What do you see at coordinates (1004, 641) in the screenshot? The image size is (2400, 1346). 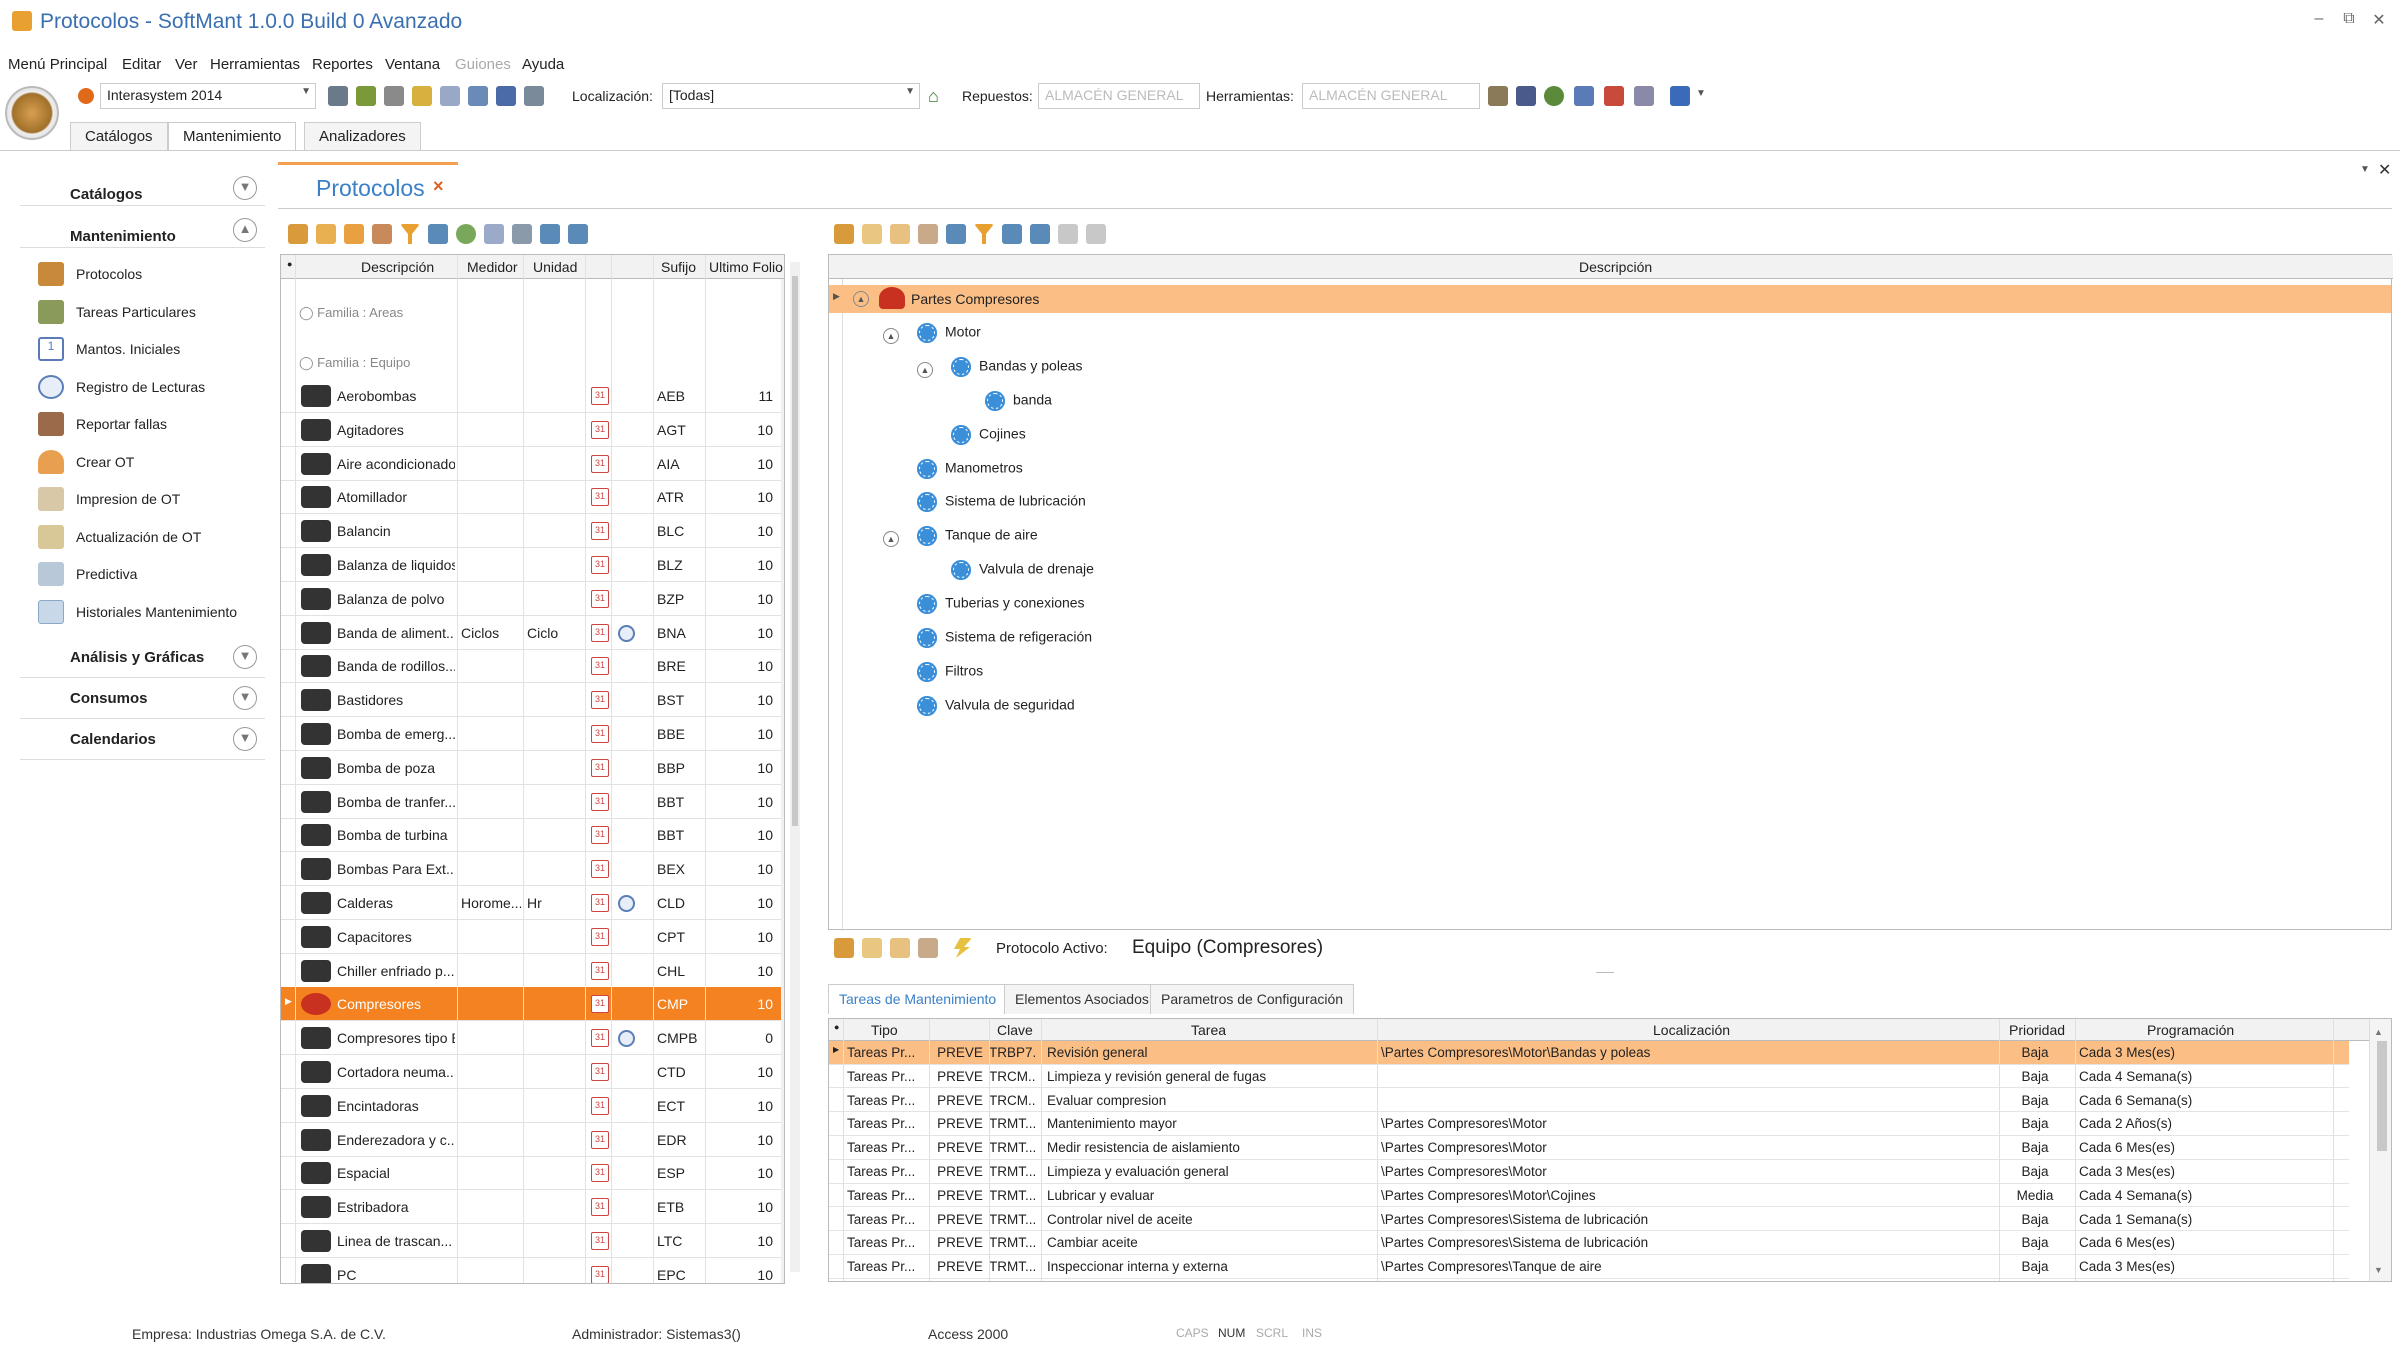 I see `tree-node: Sistema de refigeración` at bounding box center [1004, 641].